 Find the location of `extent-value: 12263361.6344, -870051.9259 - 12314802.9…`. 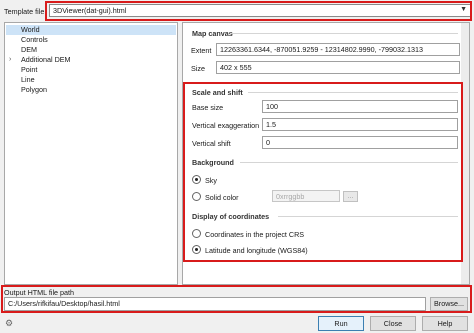

extent-value: 12263361.6344, -870051.9259 - 12314802.9… is located at coordinates (322, 49).